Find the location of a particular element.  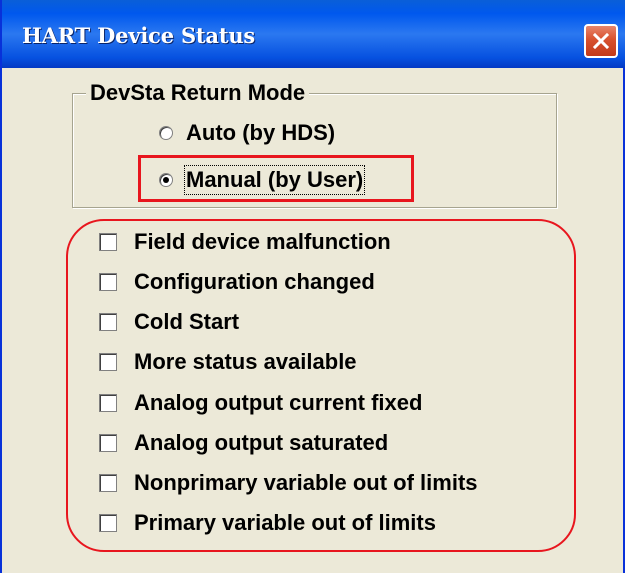

check-label: More status available is located at coordinates (245, 361).